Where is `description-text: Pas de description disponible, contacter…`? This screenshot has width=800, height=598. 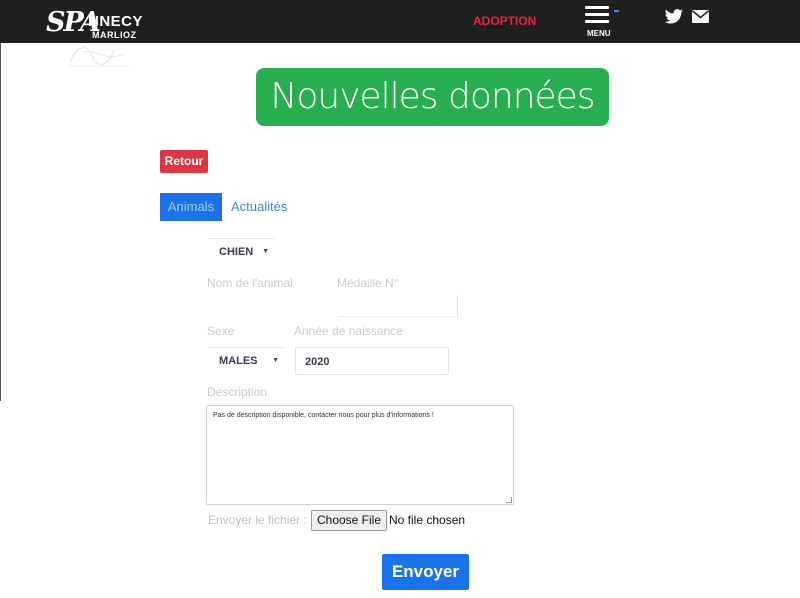 description-text: Pas de description disponible, contacter… is located at coordinates (323, 415).